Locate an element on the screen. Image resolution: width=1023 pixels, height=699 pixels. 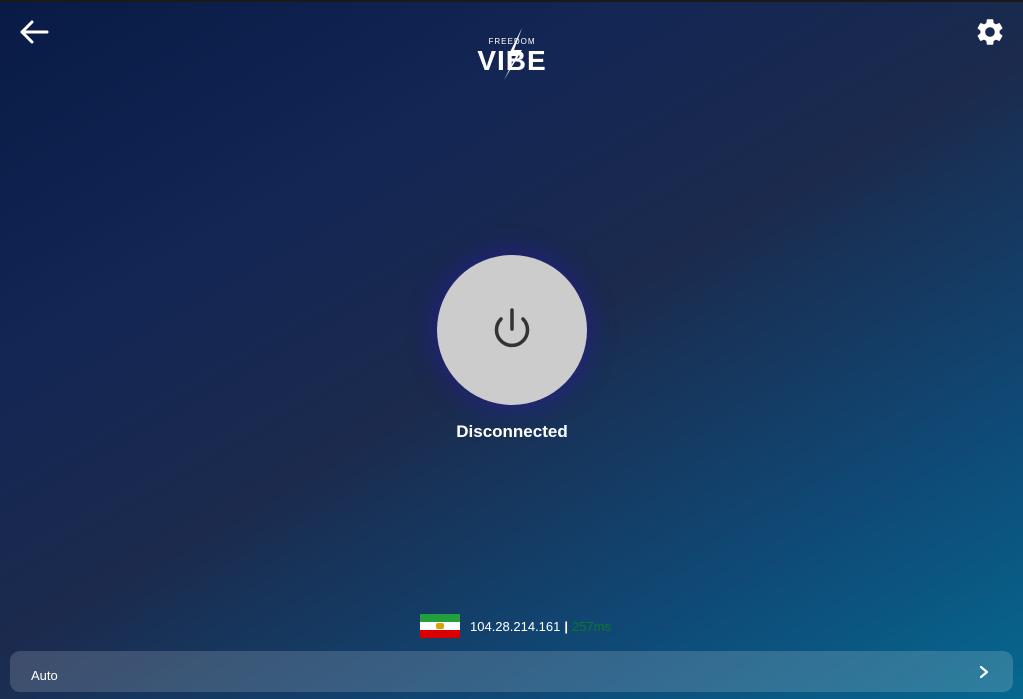
gear-icon is located at coordinates (990, 32).